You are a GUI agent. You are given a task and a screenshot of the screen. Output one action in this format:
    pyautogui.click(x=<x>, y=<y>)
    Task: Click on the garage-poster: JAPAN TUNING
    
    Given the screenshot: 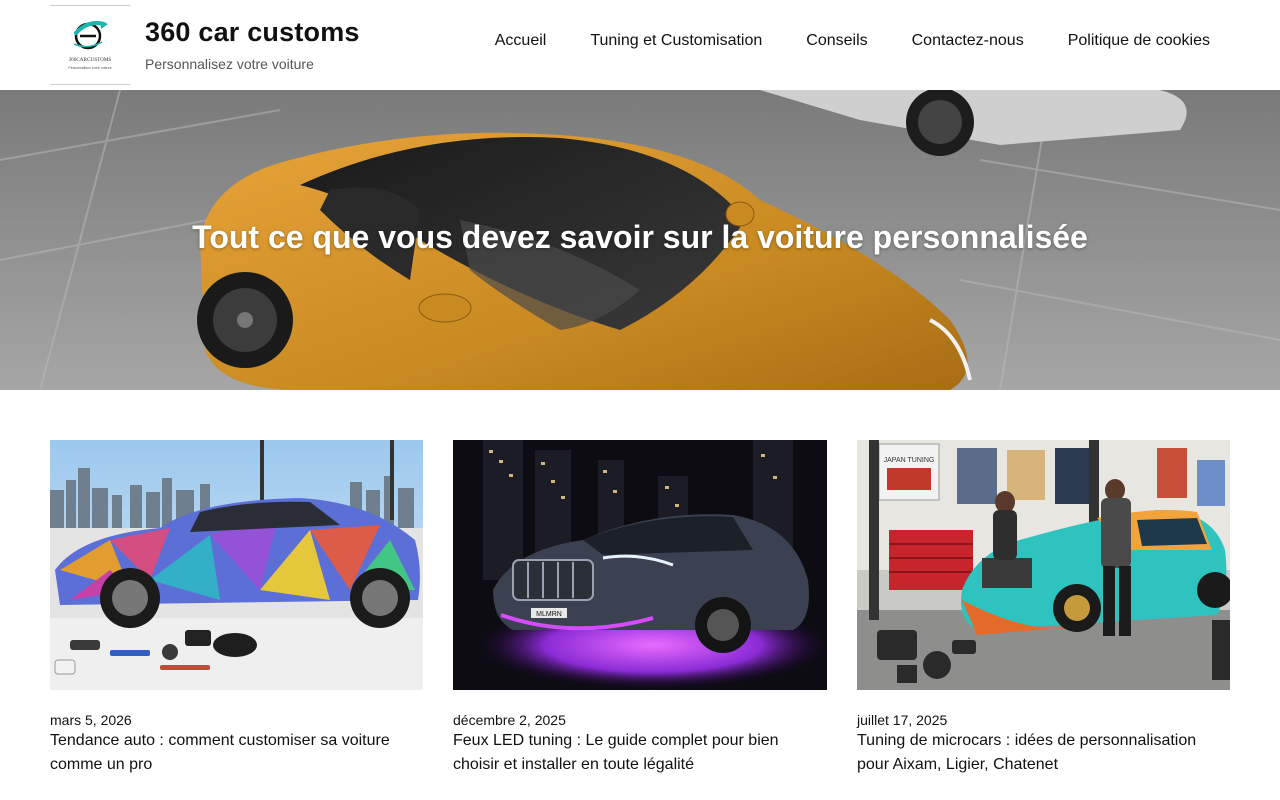 What is the action you would take?
    pyautogui.click(x=909, y=460)
    